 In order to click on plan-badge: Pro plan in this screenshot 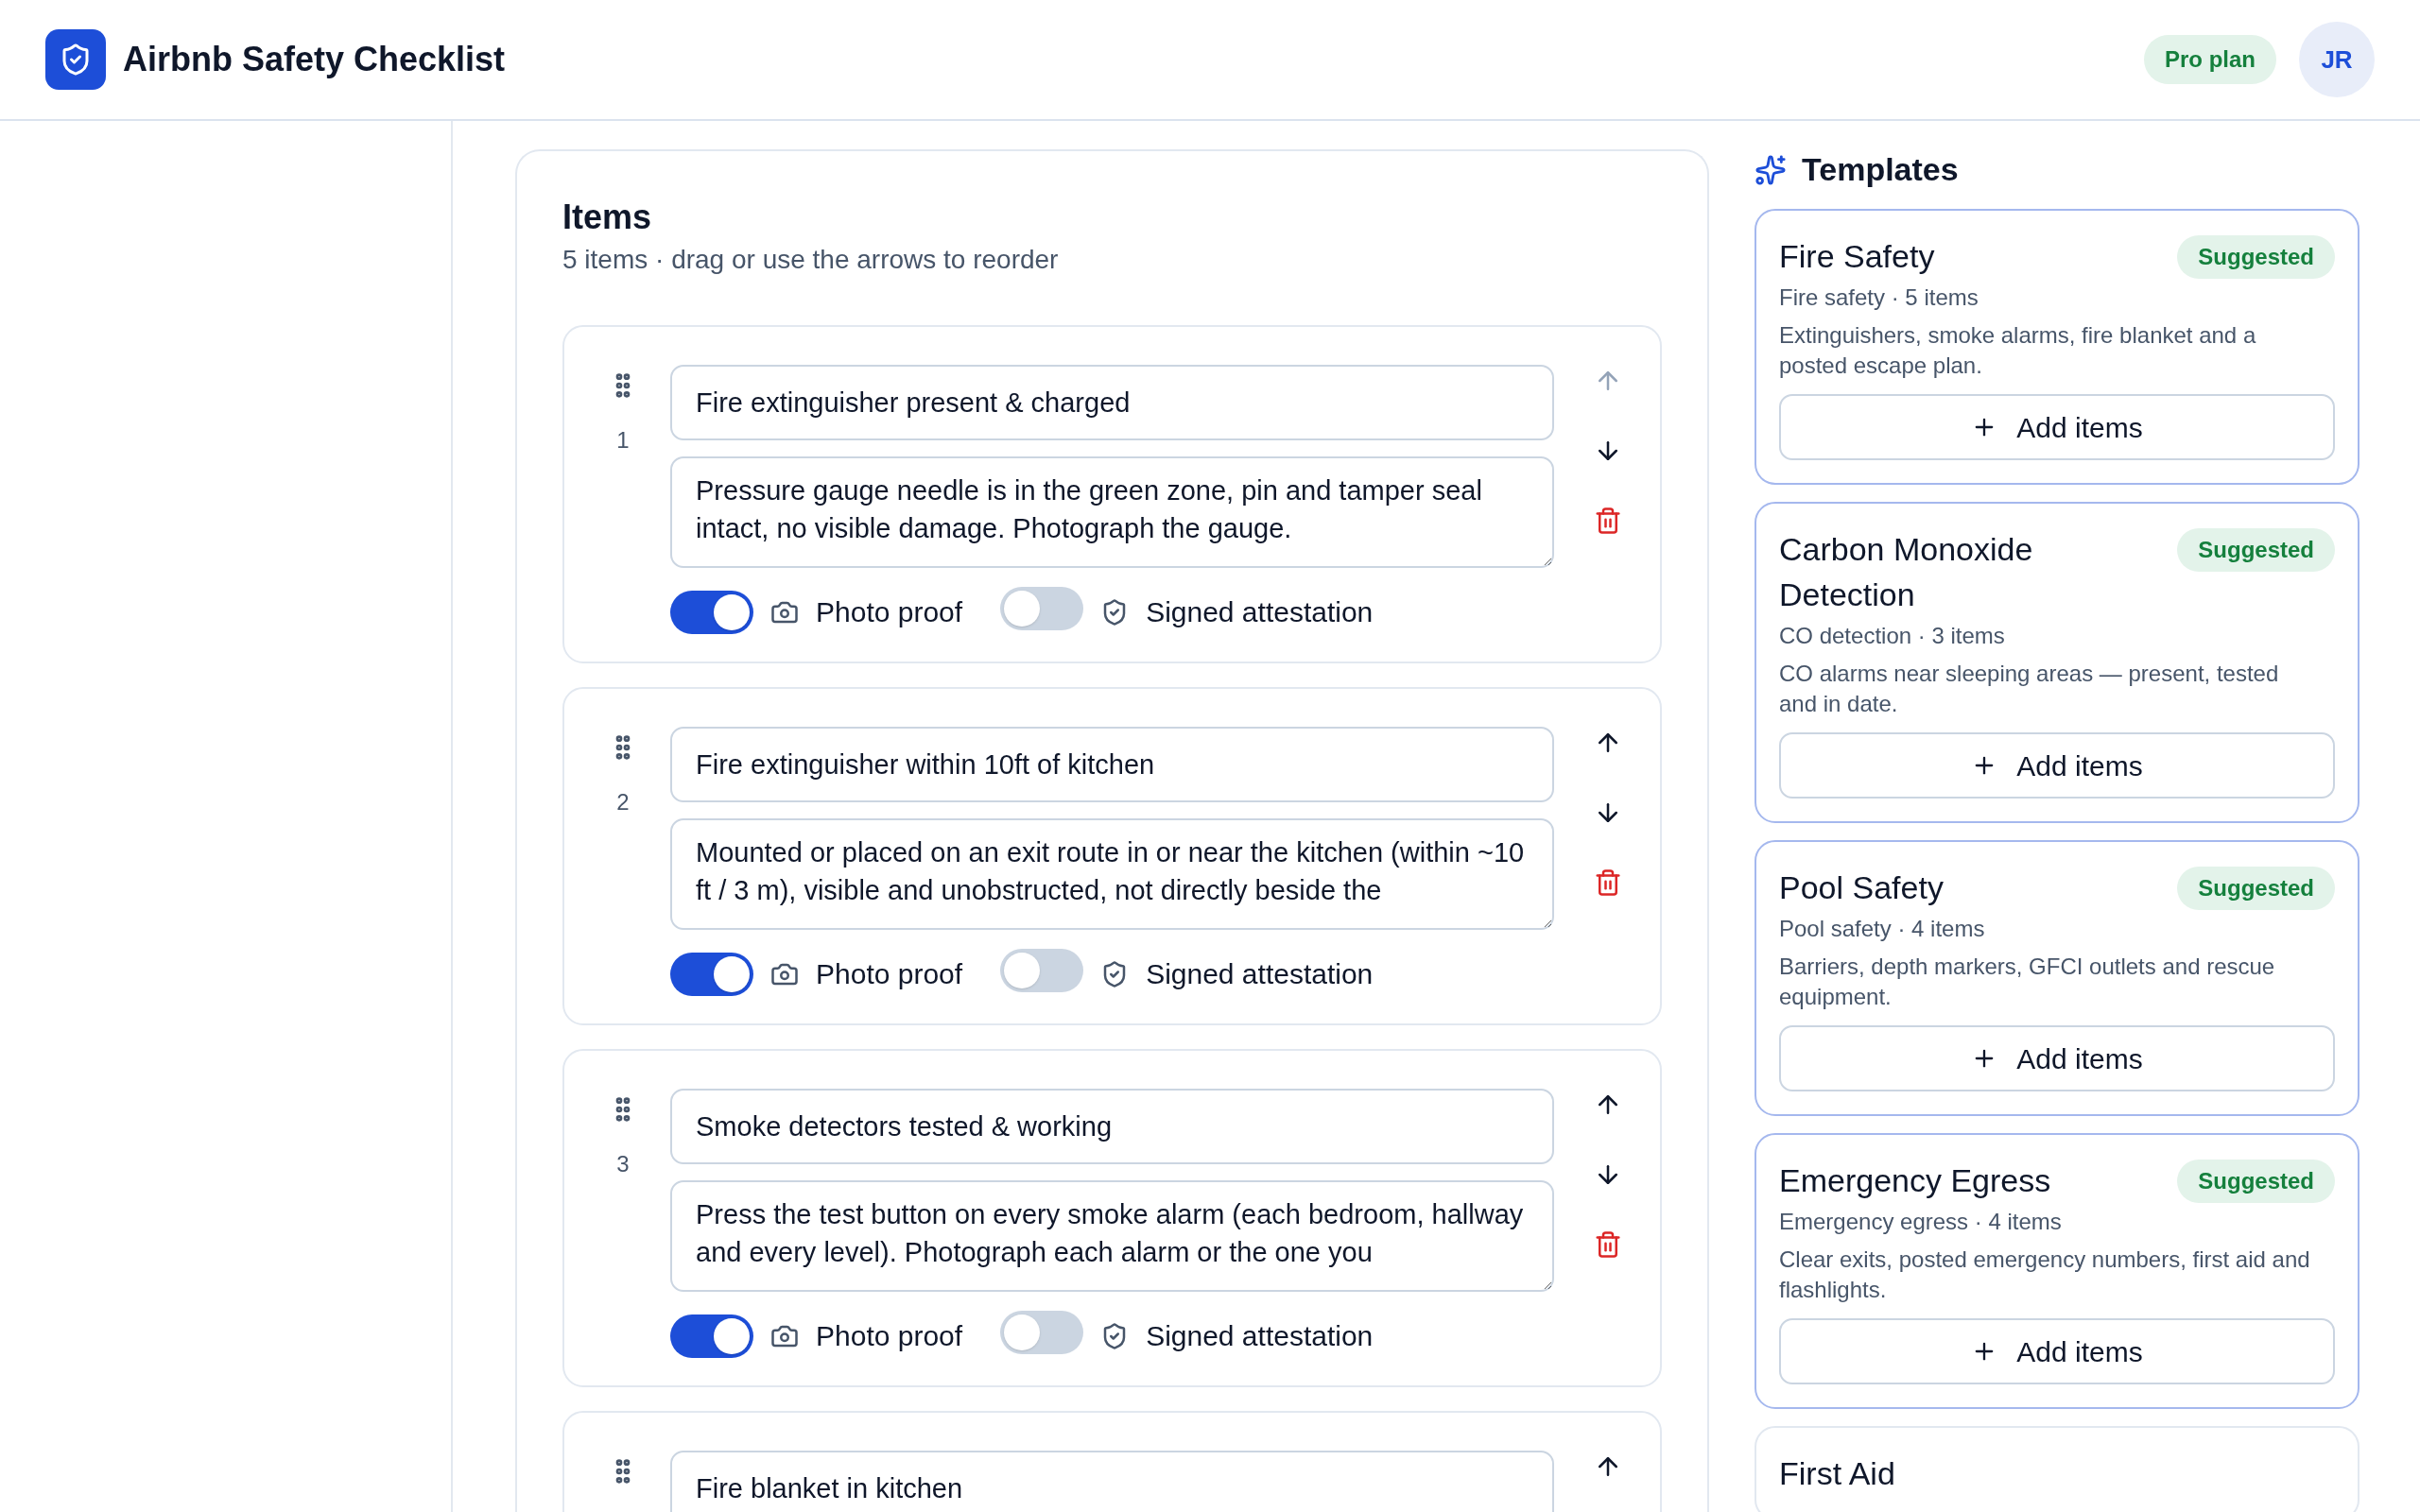, I will do `click(2210, 59)`.